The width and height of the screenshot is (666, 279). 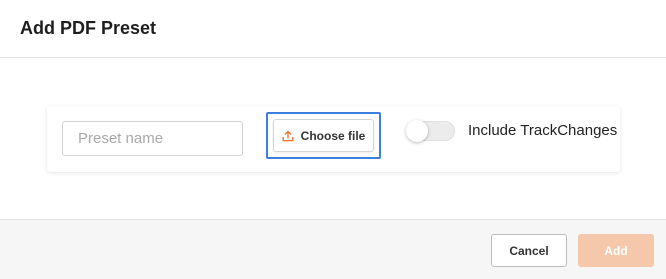 What do you see at coordinates (88, 28) in the screenshot?
I see `dialog-title: Add PDF Preset` at bounding box center [88, 28].